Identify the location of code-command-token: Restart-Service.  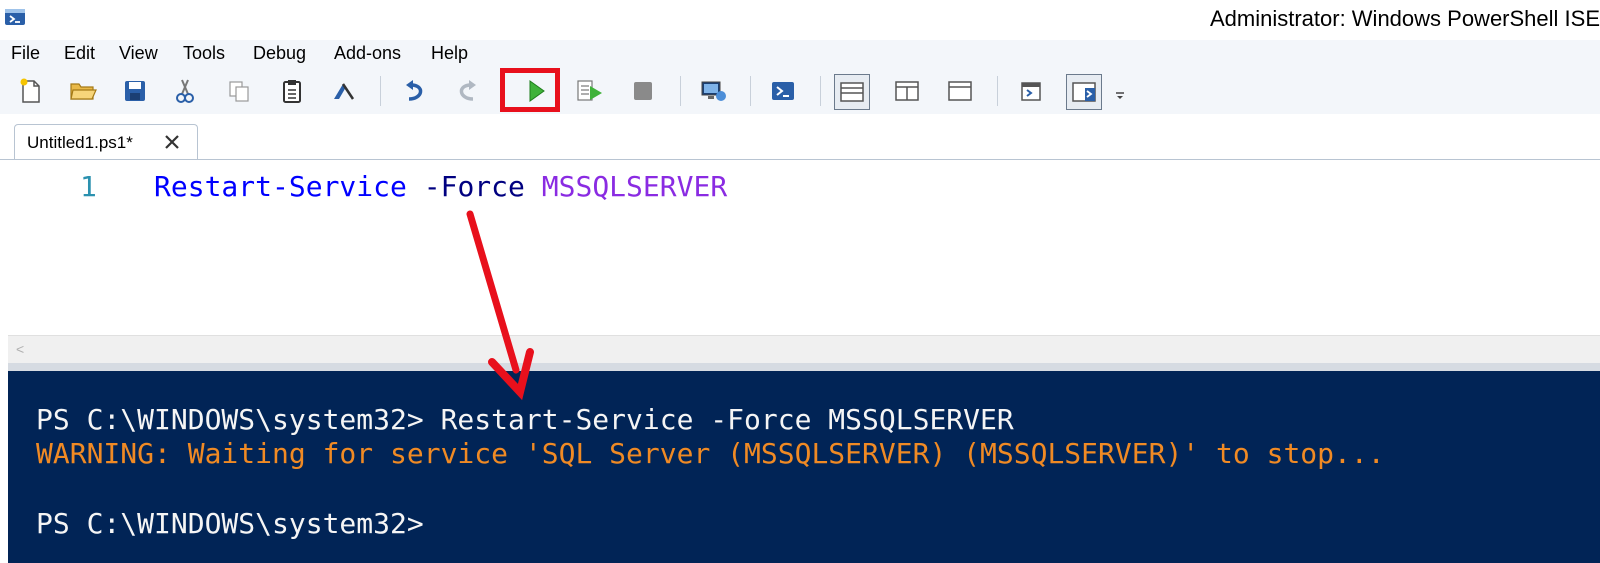
(280, 186).